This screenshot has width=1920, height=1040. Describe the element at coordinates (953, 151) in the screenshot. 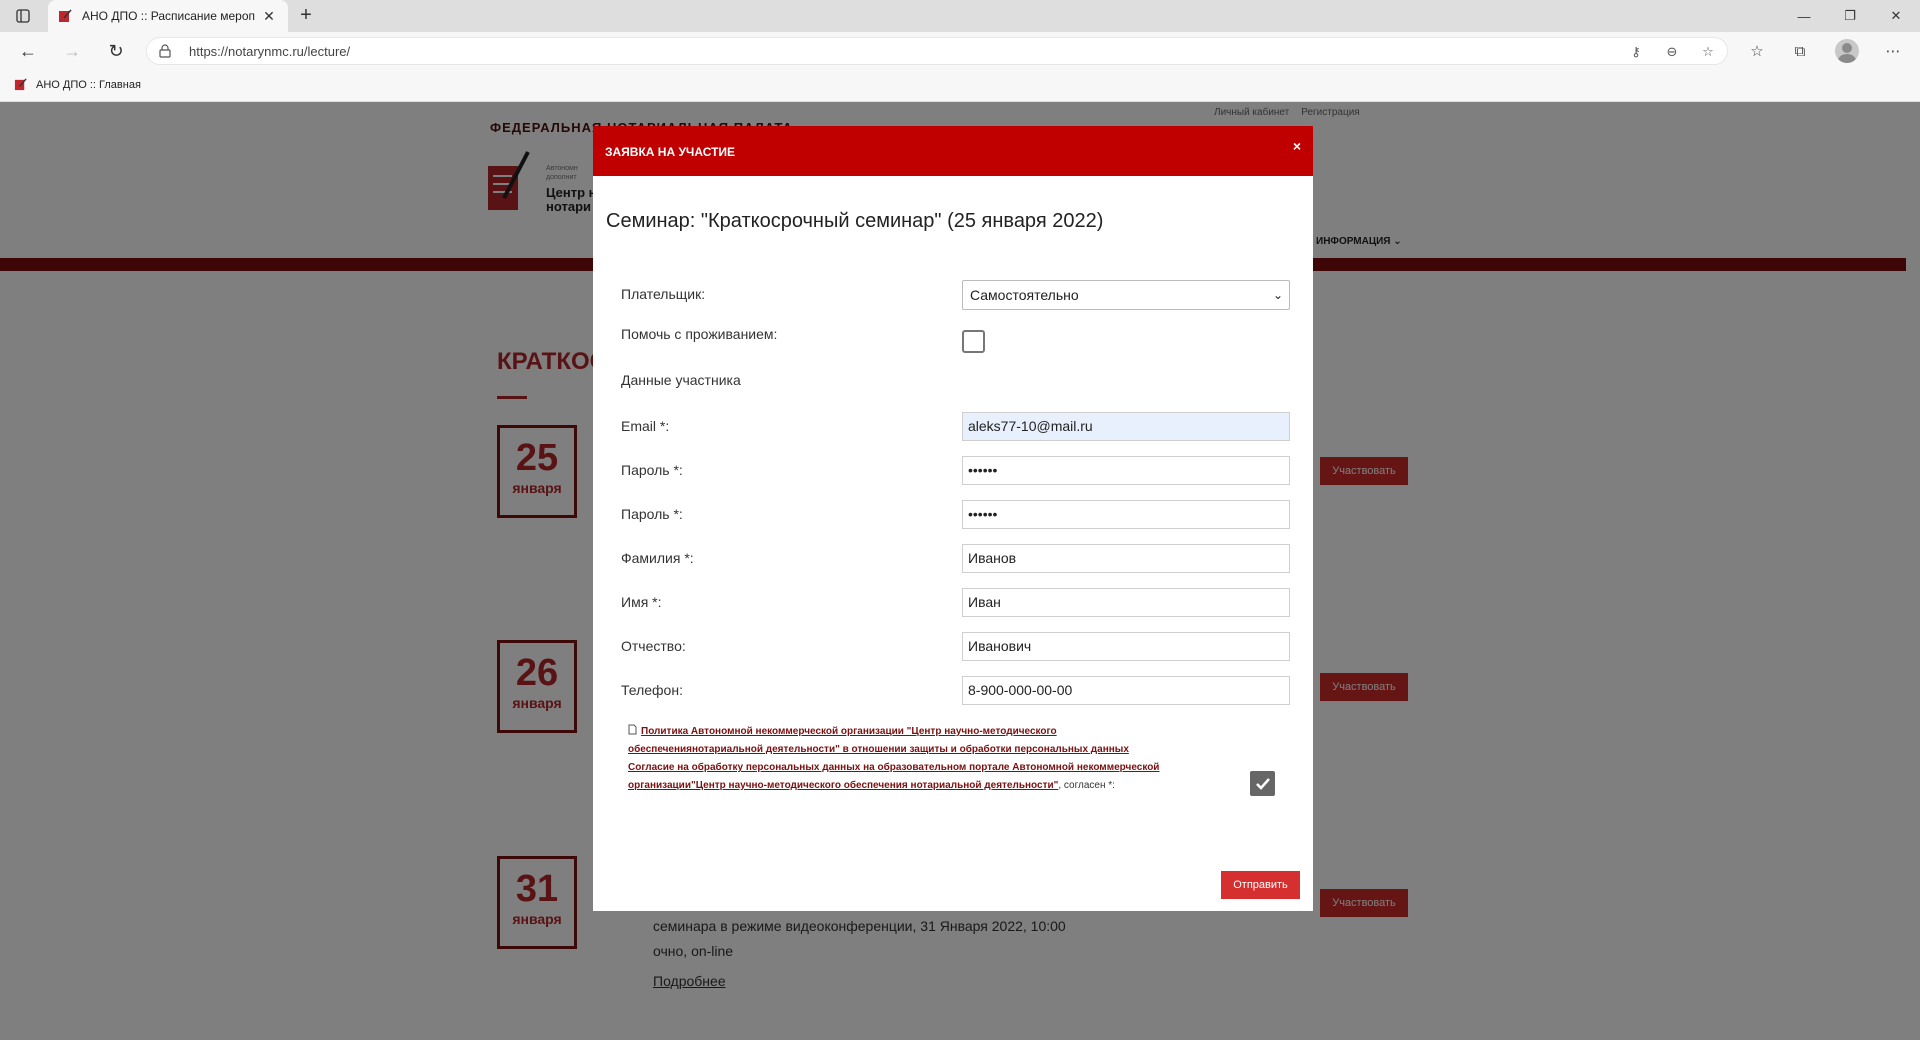

I see `modal-header: ЗАЯВКА НА УЧАСТИЕ ×` at that location.